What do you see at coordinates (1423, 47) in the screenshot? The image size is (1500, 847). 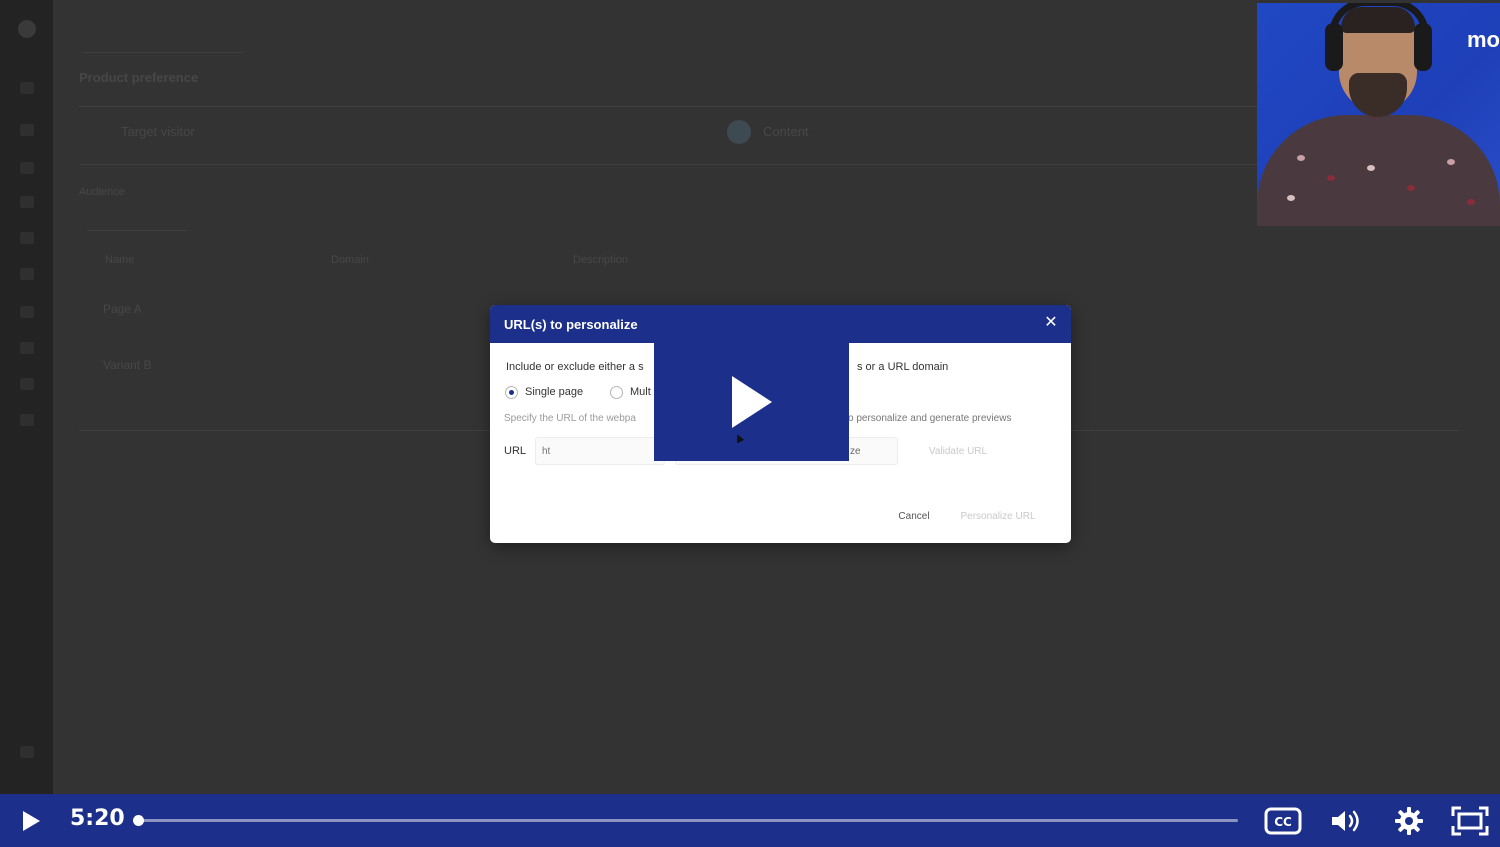 I see `headphone-right` at bounding box center [1423, 47].